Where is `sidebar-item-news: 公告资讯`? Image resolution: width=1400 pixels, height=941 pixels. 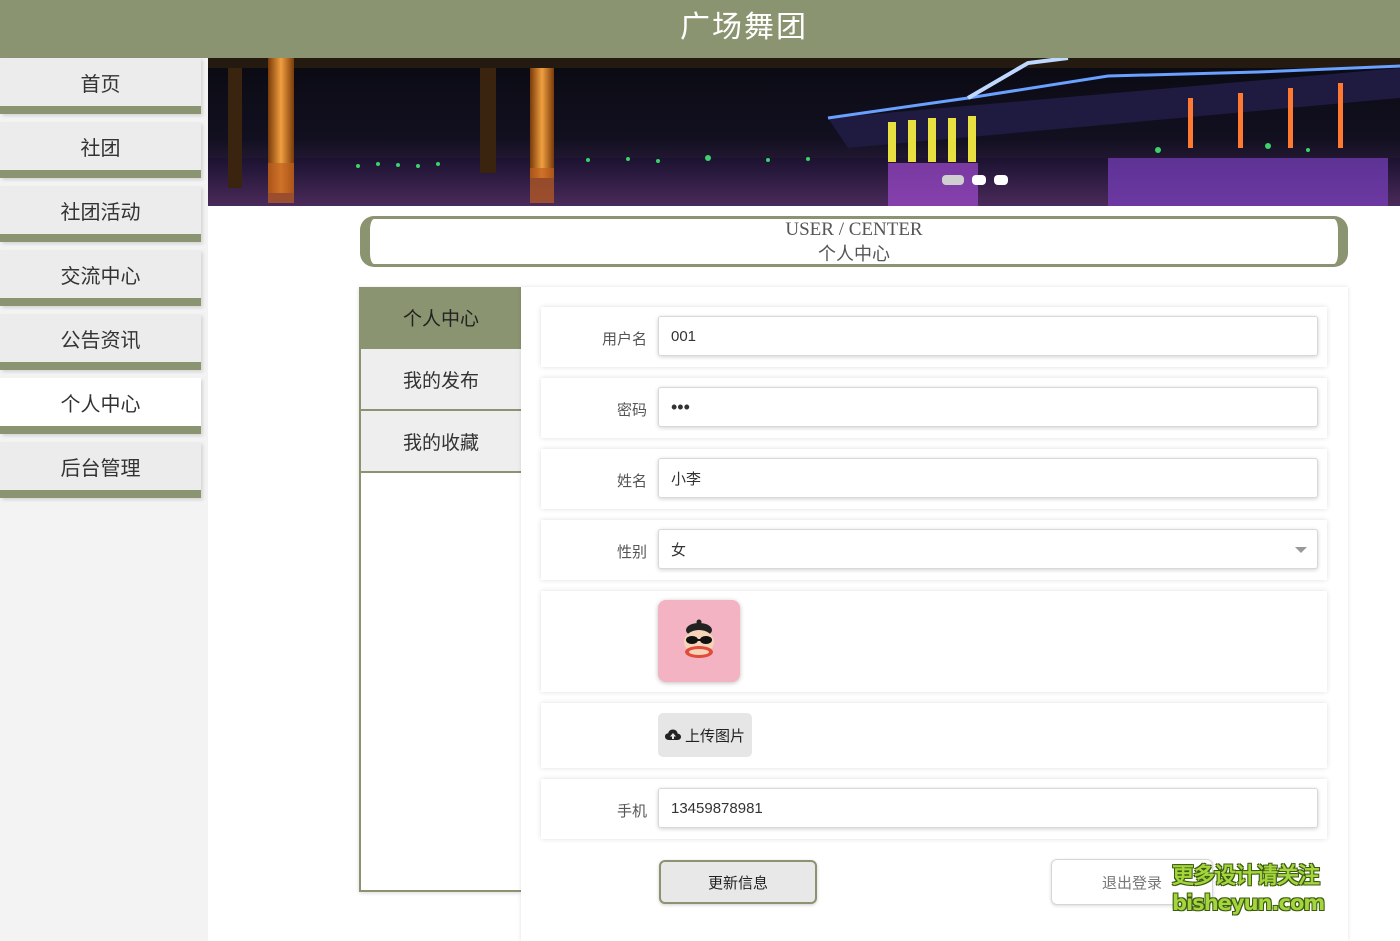
sidebar-item-news: 公告资讯 is located at coordinates (100, 342).